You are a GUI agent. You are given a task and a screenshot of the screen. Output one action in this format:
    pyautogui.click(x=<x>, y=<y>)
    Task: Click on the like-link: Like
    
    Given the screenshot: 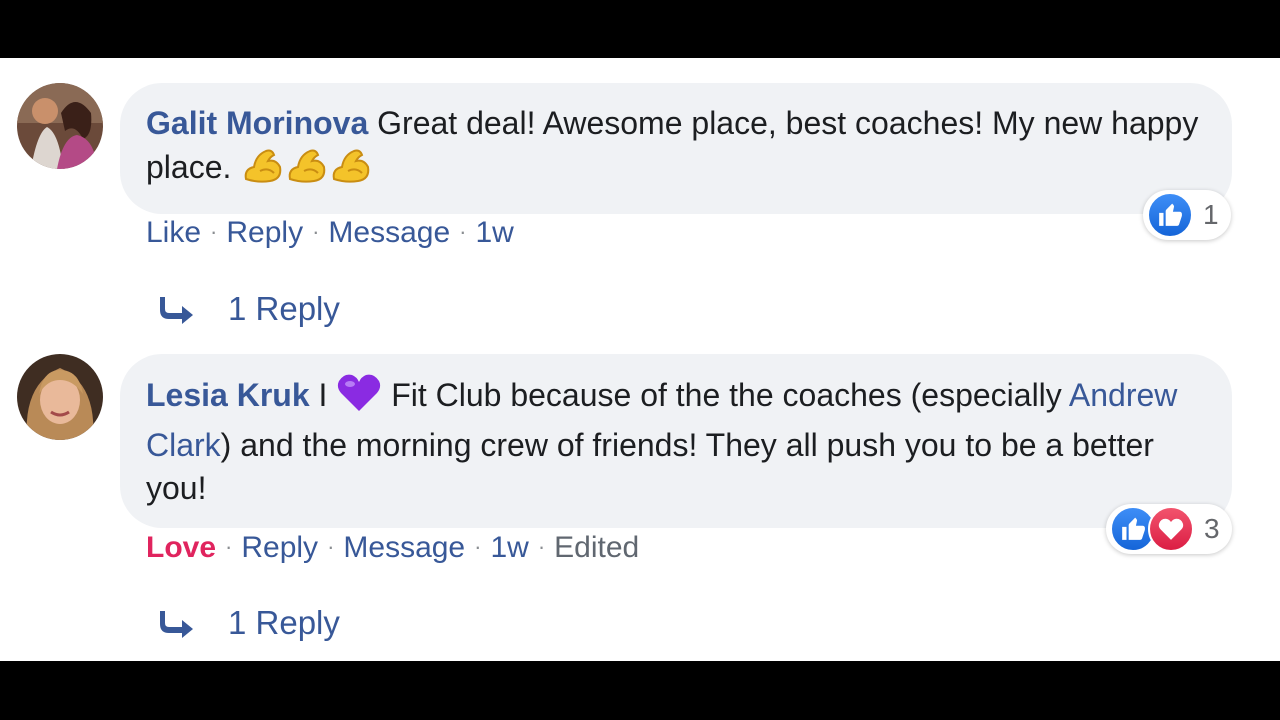 What is the action you would take?
    pyautogui.click(x=173, y=232)
    